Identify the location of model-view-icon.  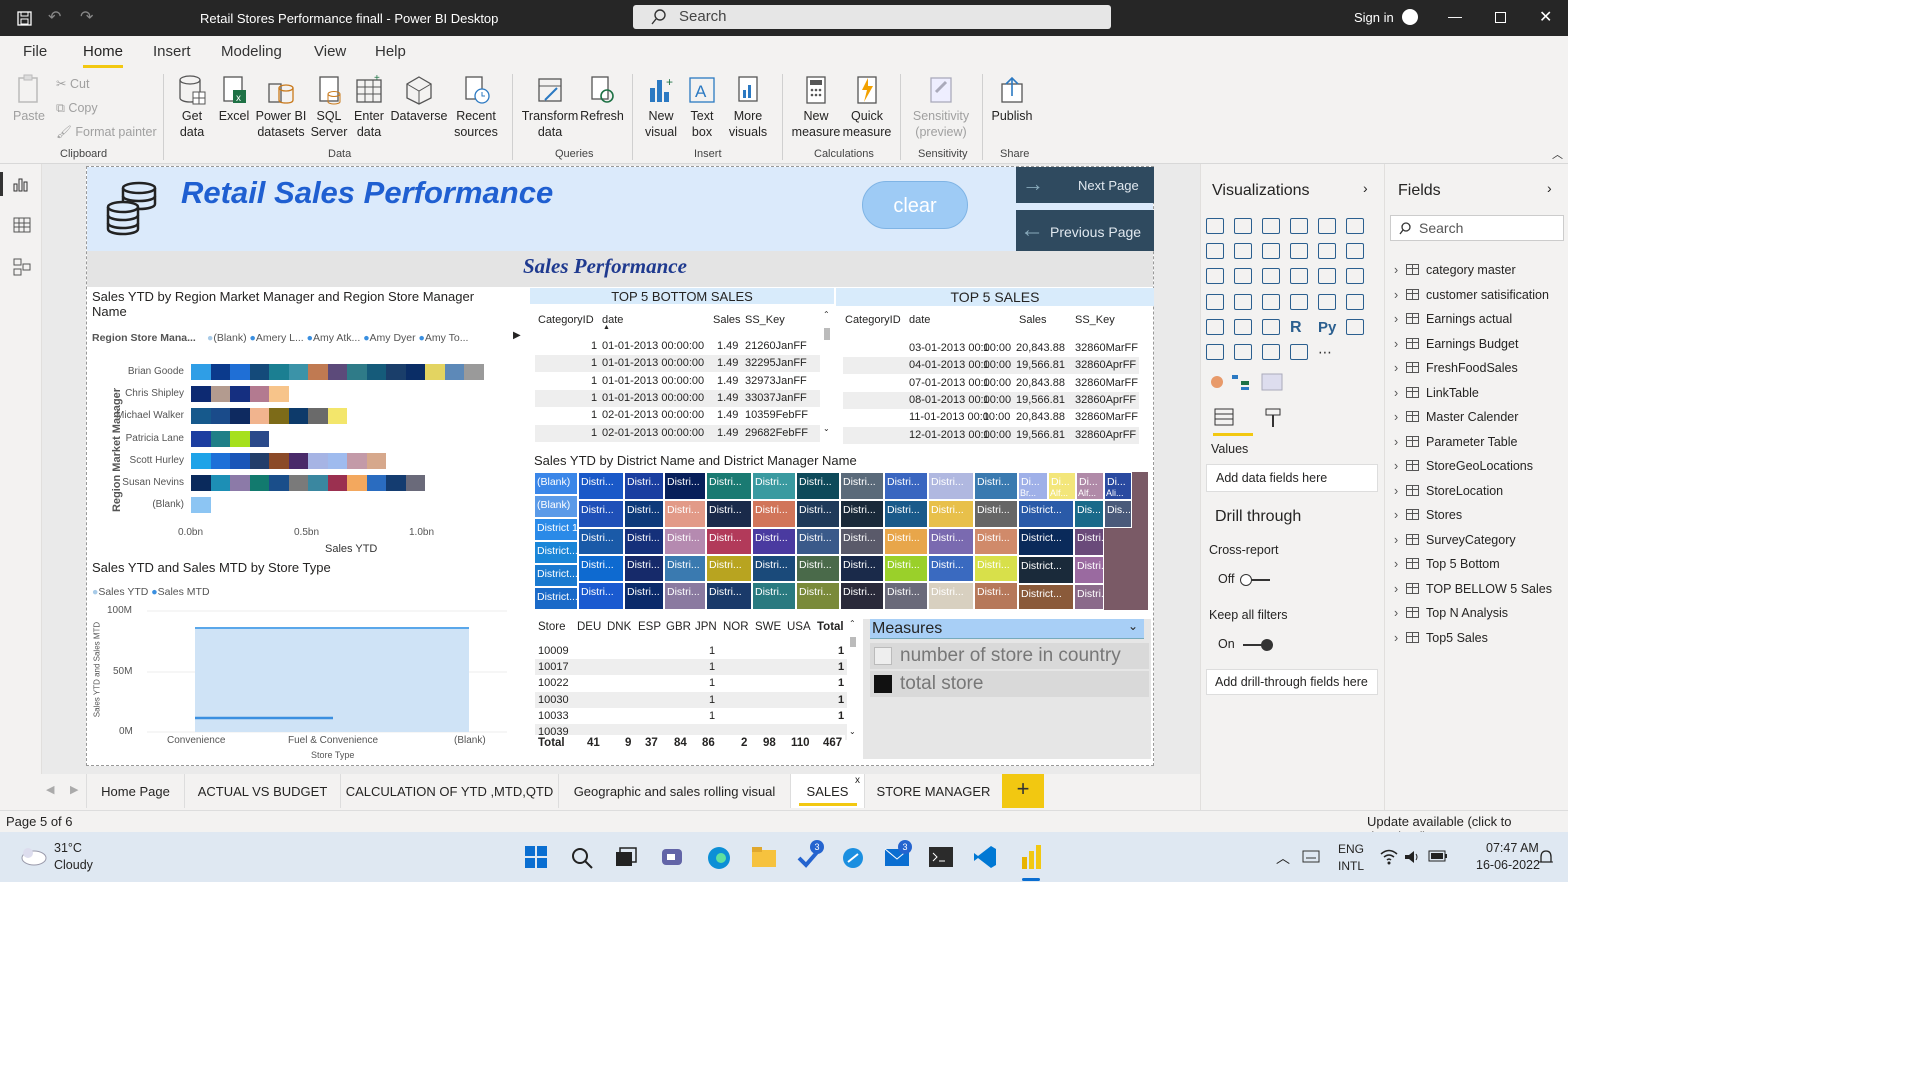
(22, 267).